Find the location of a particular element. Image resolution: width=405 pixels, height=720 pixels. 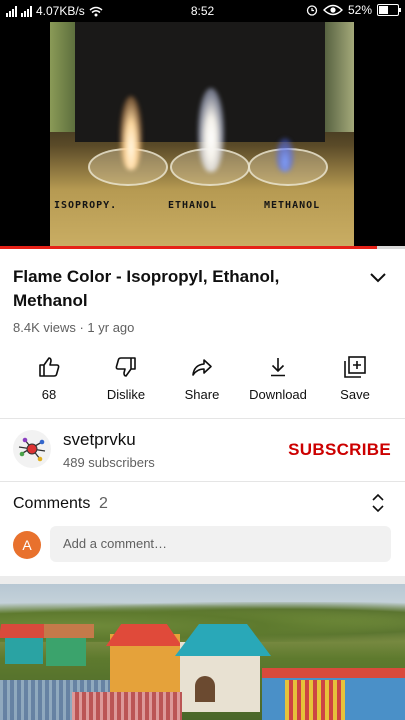

video-label: ISOPROPY. is located at coordinates (86, 205).